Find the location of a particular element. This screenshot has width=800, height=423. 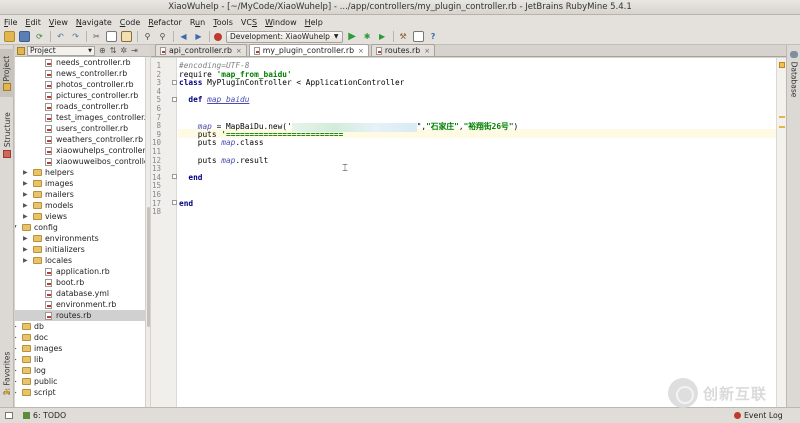

tree-folder-row: ▶ db is located at coordinates (80, 326).